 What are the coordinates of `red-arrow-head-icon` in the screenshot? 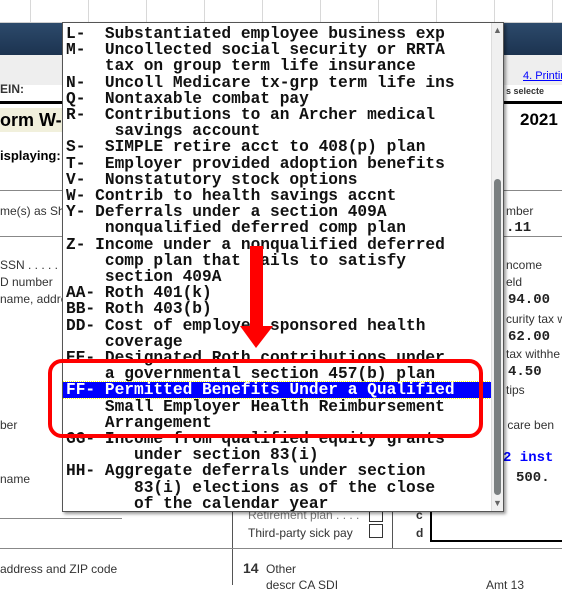 It's located at (256, 337).